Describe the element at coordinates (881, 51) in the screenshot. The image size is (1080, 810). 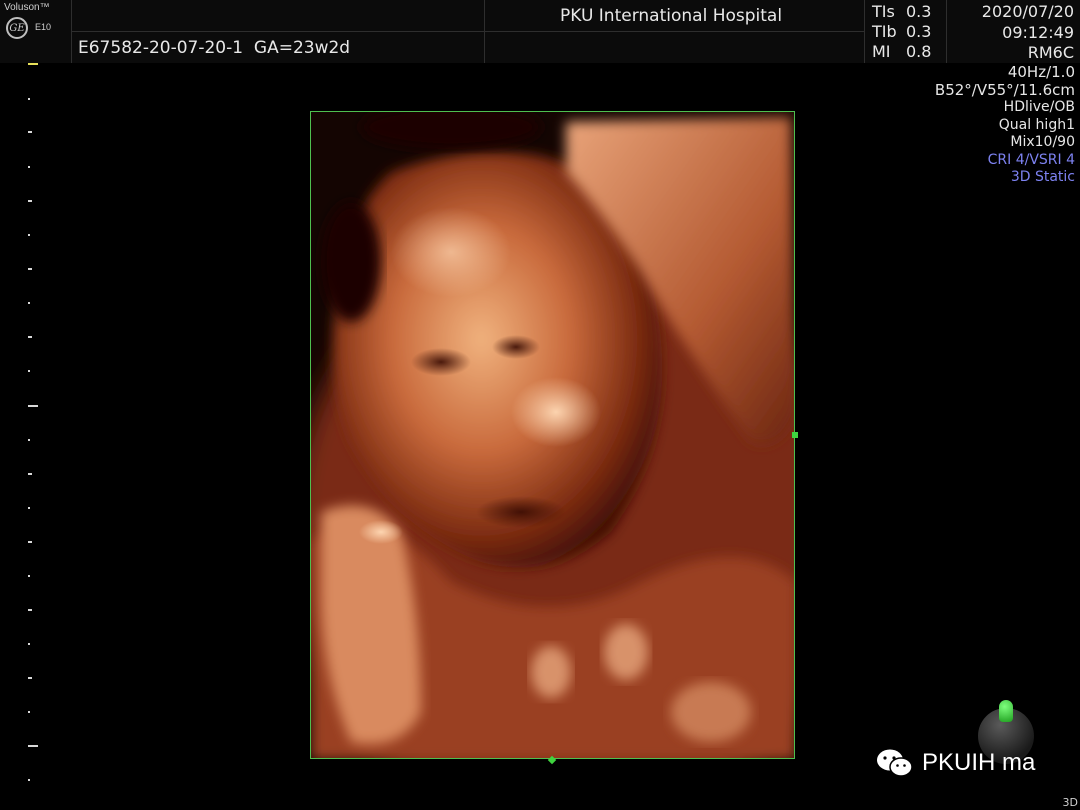
I see `safety-label: MI` at that location.